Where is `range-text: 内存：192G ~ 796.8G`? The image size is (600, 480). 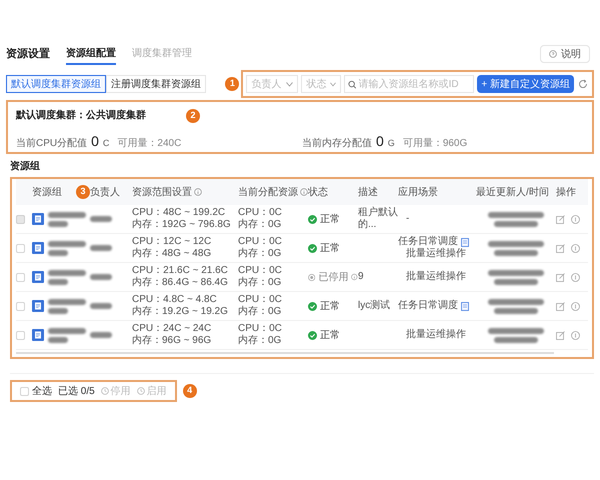 range-text: 内存：192G ~ 796.8G is located at coordinates (182, 225).